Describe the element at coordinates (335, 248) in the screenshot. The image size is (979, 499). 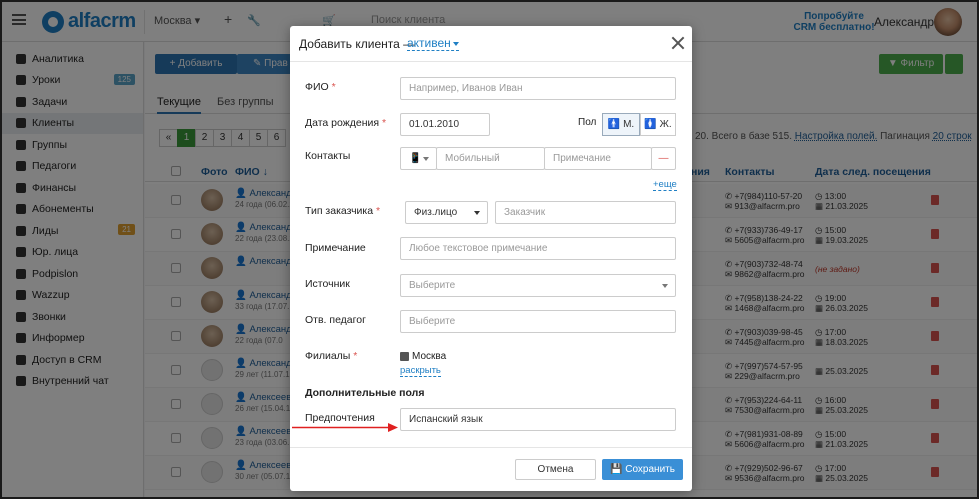
I see `remark-label: Примечание` at that location.